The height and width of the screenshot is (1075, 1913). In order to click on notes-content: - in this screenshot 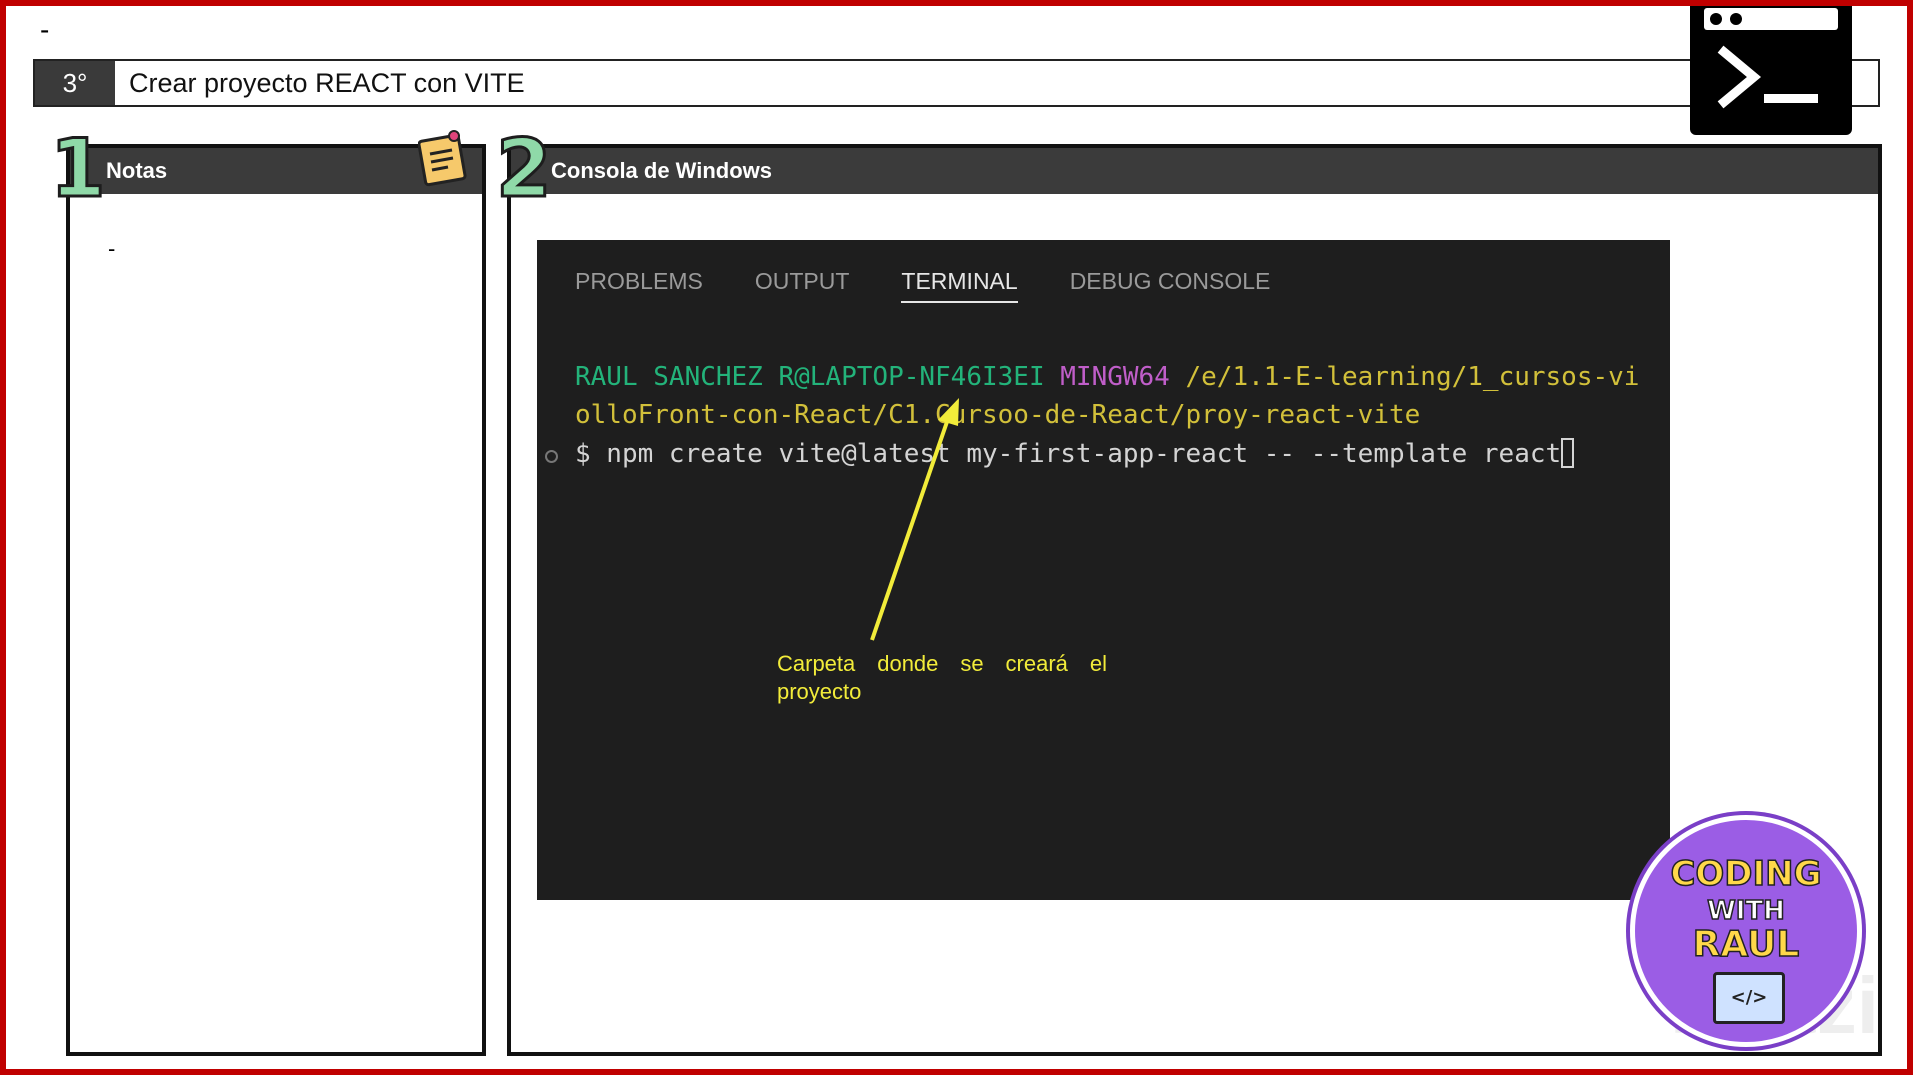, I will do `click(112, 248)`.